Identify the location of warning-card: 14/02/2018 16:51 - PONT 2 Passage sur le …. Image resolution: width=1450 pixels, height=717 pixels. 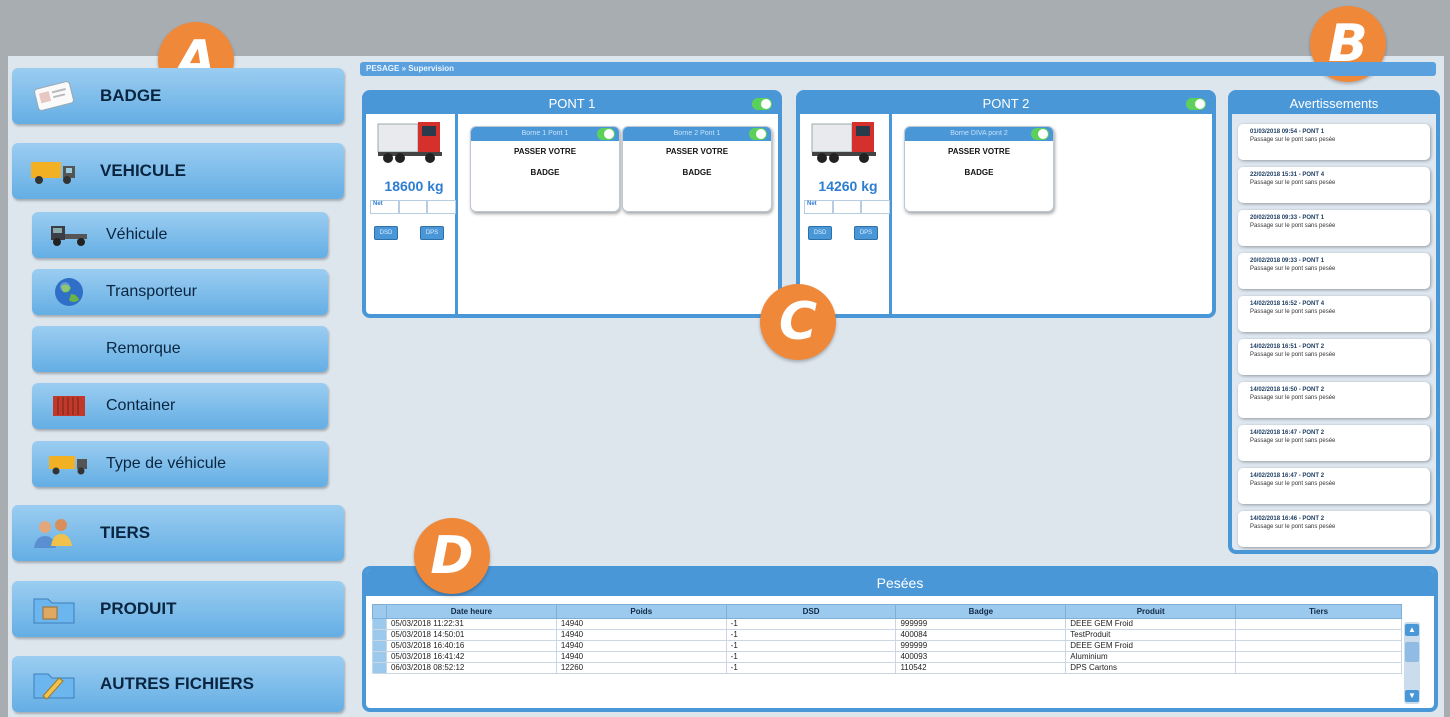
(1334, 357).